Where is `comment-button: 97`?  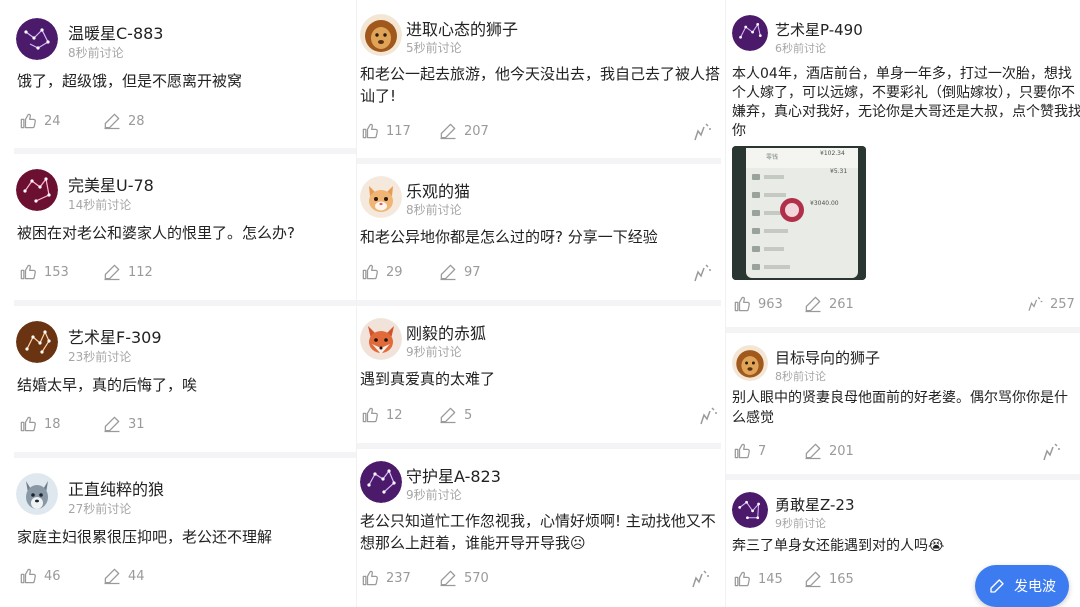
comment-button: 97 is located at coordinates (459, 272).